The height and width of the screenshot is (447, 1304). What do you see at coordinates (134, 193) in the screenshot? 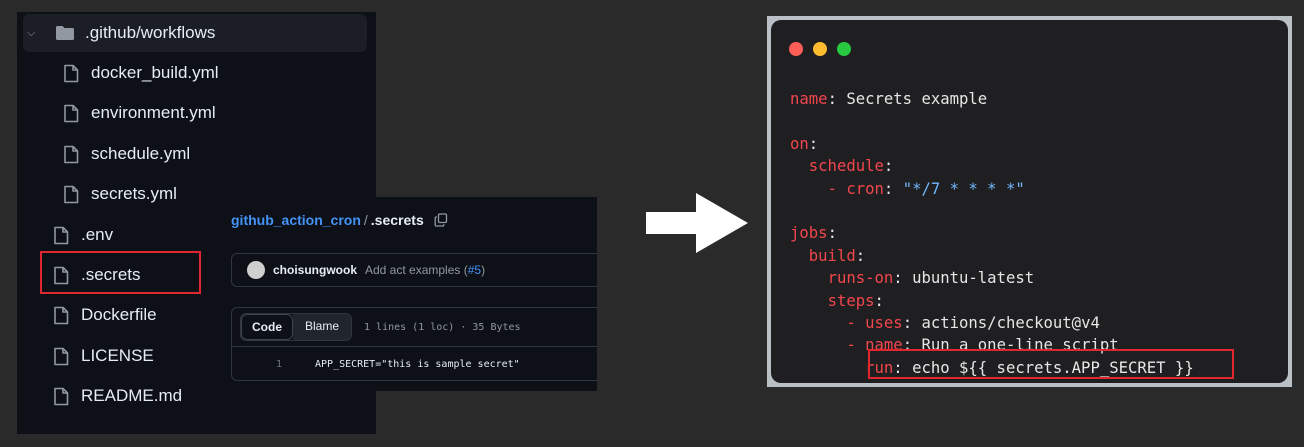
I see `tree-file-label: secrets.yml` at bounding box center [134, 193].